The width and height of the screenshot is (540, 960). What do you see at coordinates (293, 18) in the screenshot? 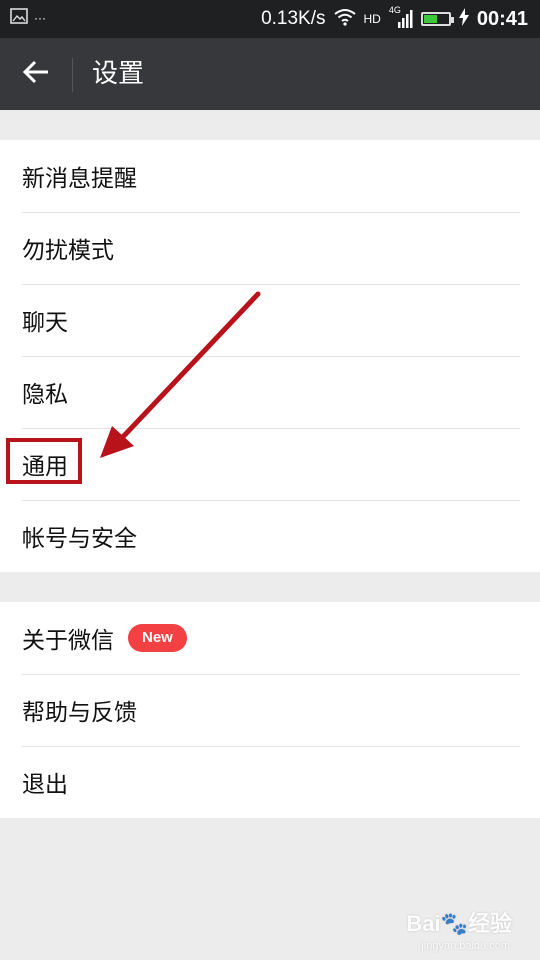
I see `net-speed: 0.13K/s` at bounding box center [293, 18].